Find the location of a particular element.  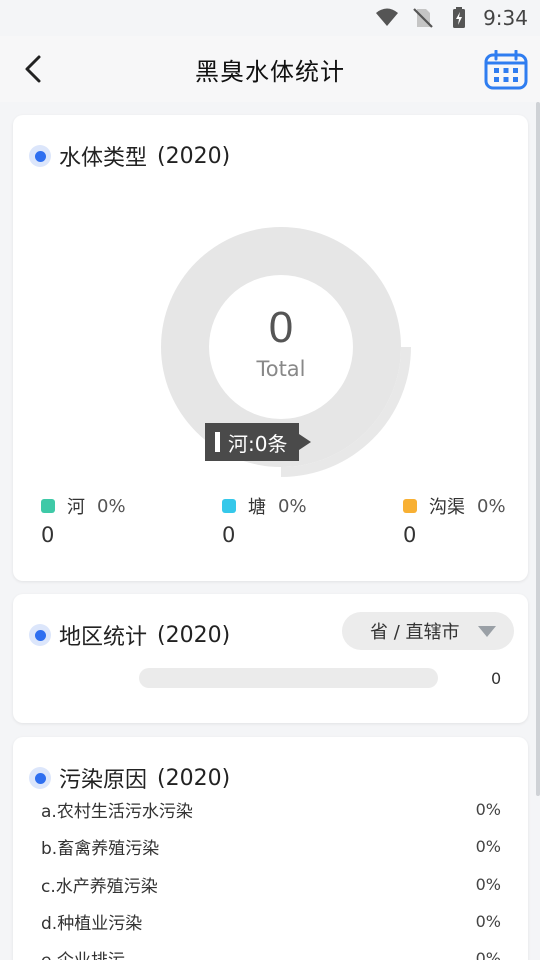

list-item: c.水产养殖污染 0% is located at coordinates (271, 884).